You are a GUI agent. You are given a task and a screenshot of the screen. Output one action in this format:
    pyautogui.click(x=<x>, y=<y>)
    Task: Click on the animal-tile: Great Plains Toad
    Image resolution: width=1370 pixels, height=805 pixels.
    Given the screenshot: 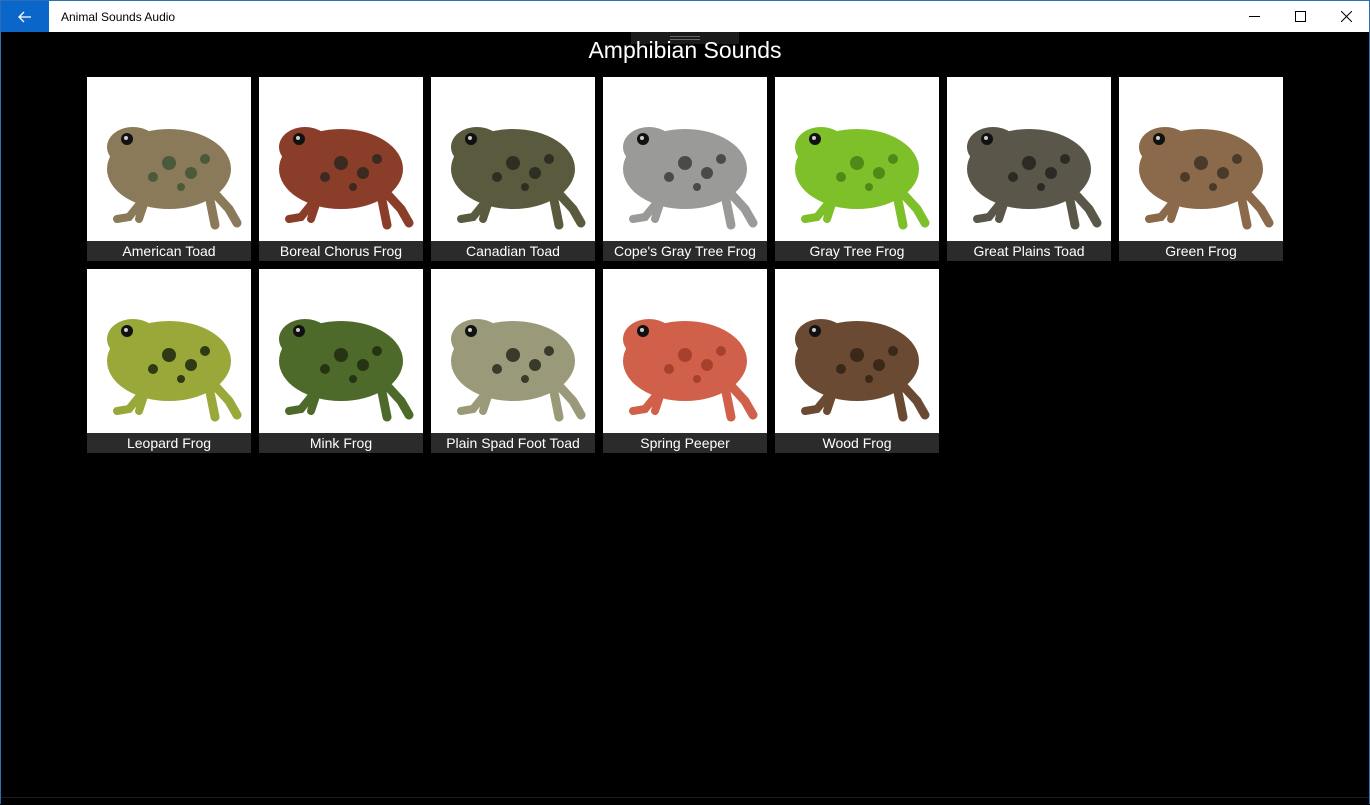 What is the action you would take?
    pyautogui.click(x=1029, y=169)
    